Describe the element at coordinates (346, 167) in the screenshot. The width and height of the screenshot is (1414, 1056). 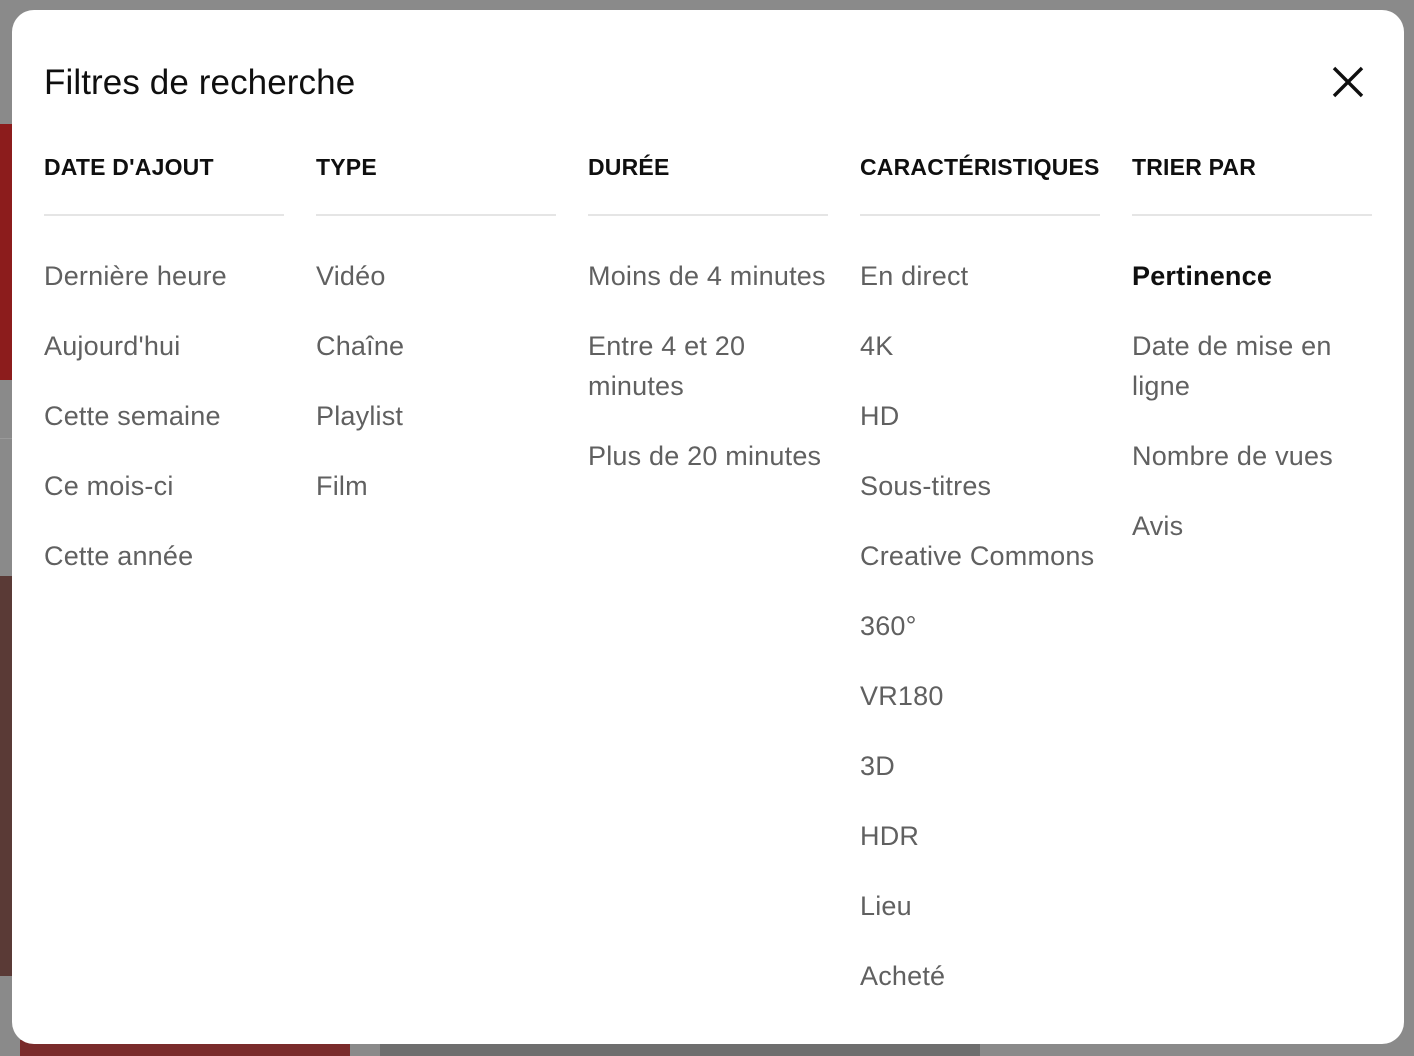
I see `column-header: TYPE` at that location.